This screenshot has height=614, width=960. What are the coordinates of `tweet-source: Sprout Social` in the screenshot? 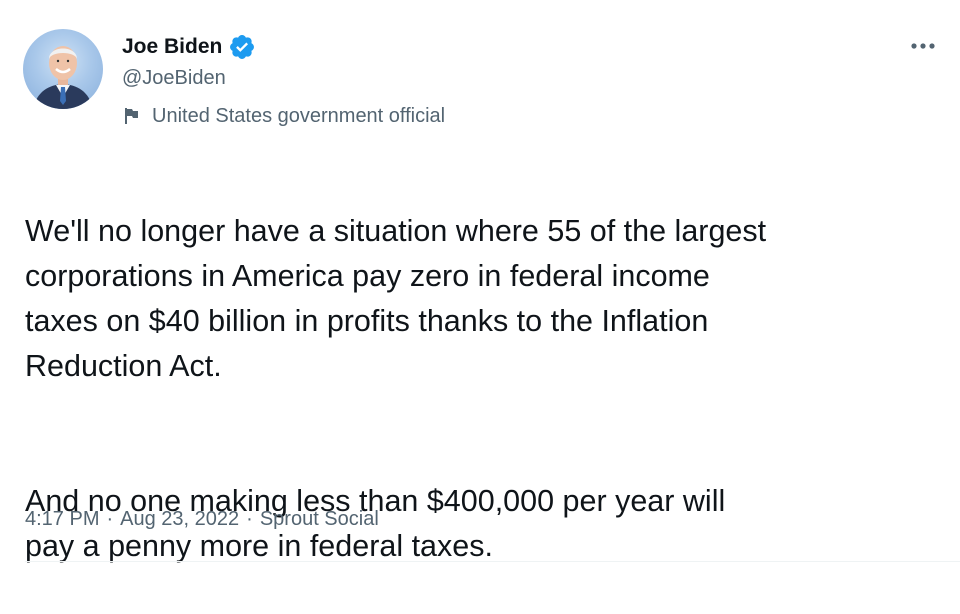 It's located at (319, 519).